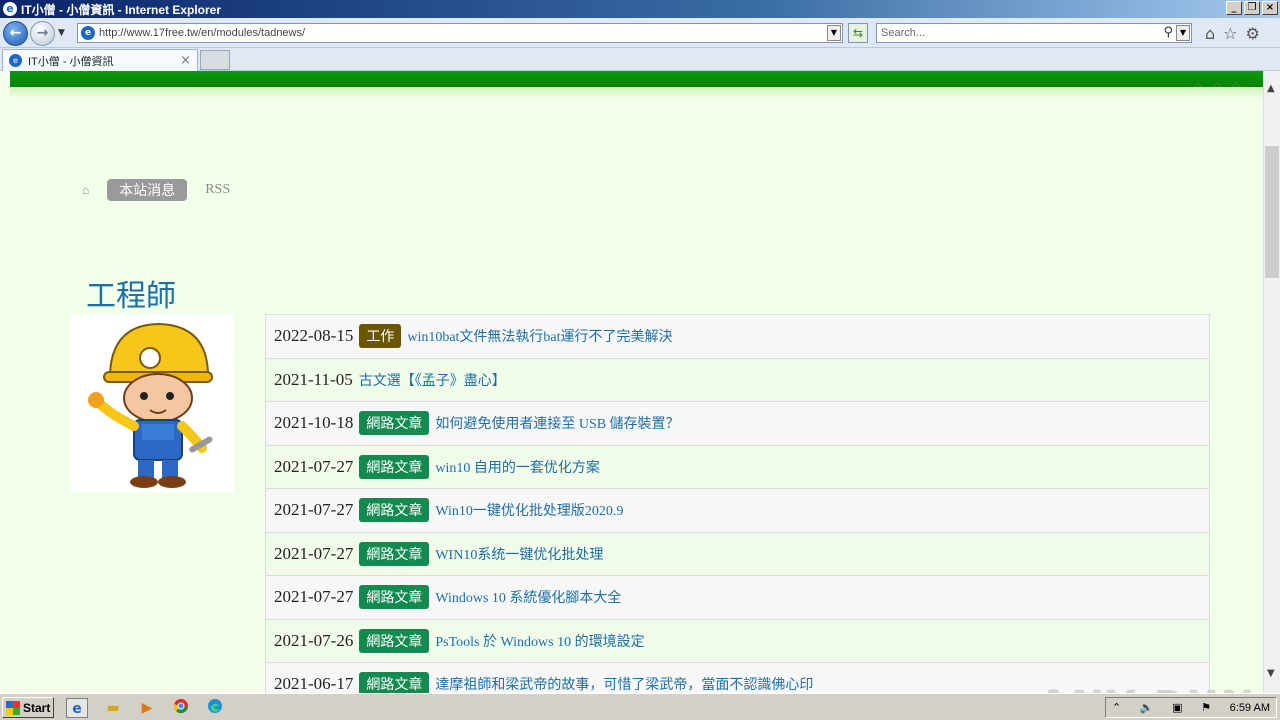 Image resolution: width=1280 pixels, height=720 pixels. I want to click on new-tab-button, so click(215, 60).